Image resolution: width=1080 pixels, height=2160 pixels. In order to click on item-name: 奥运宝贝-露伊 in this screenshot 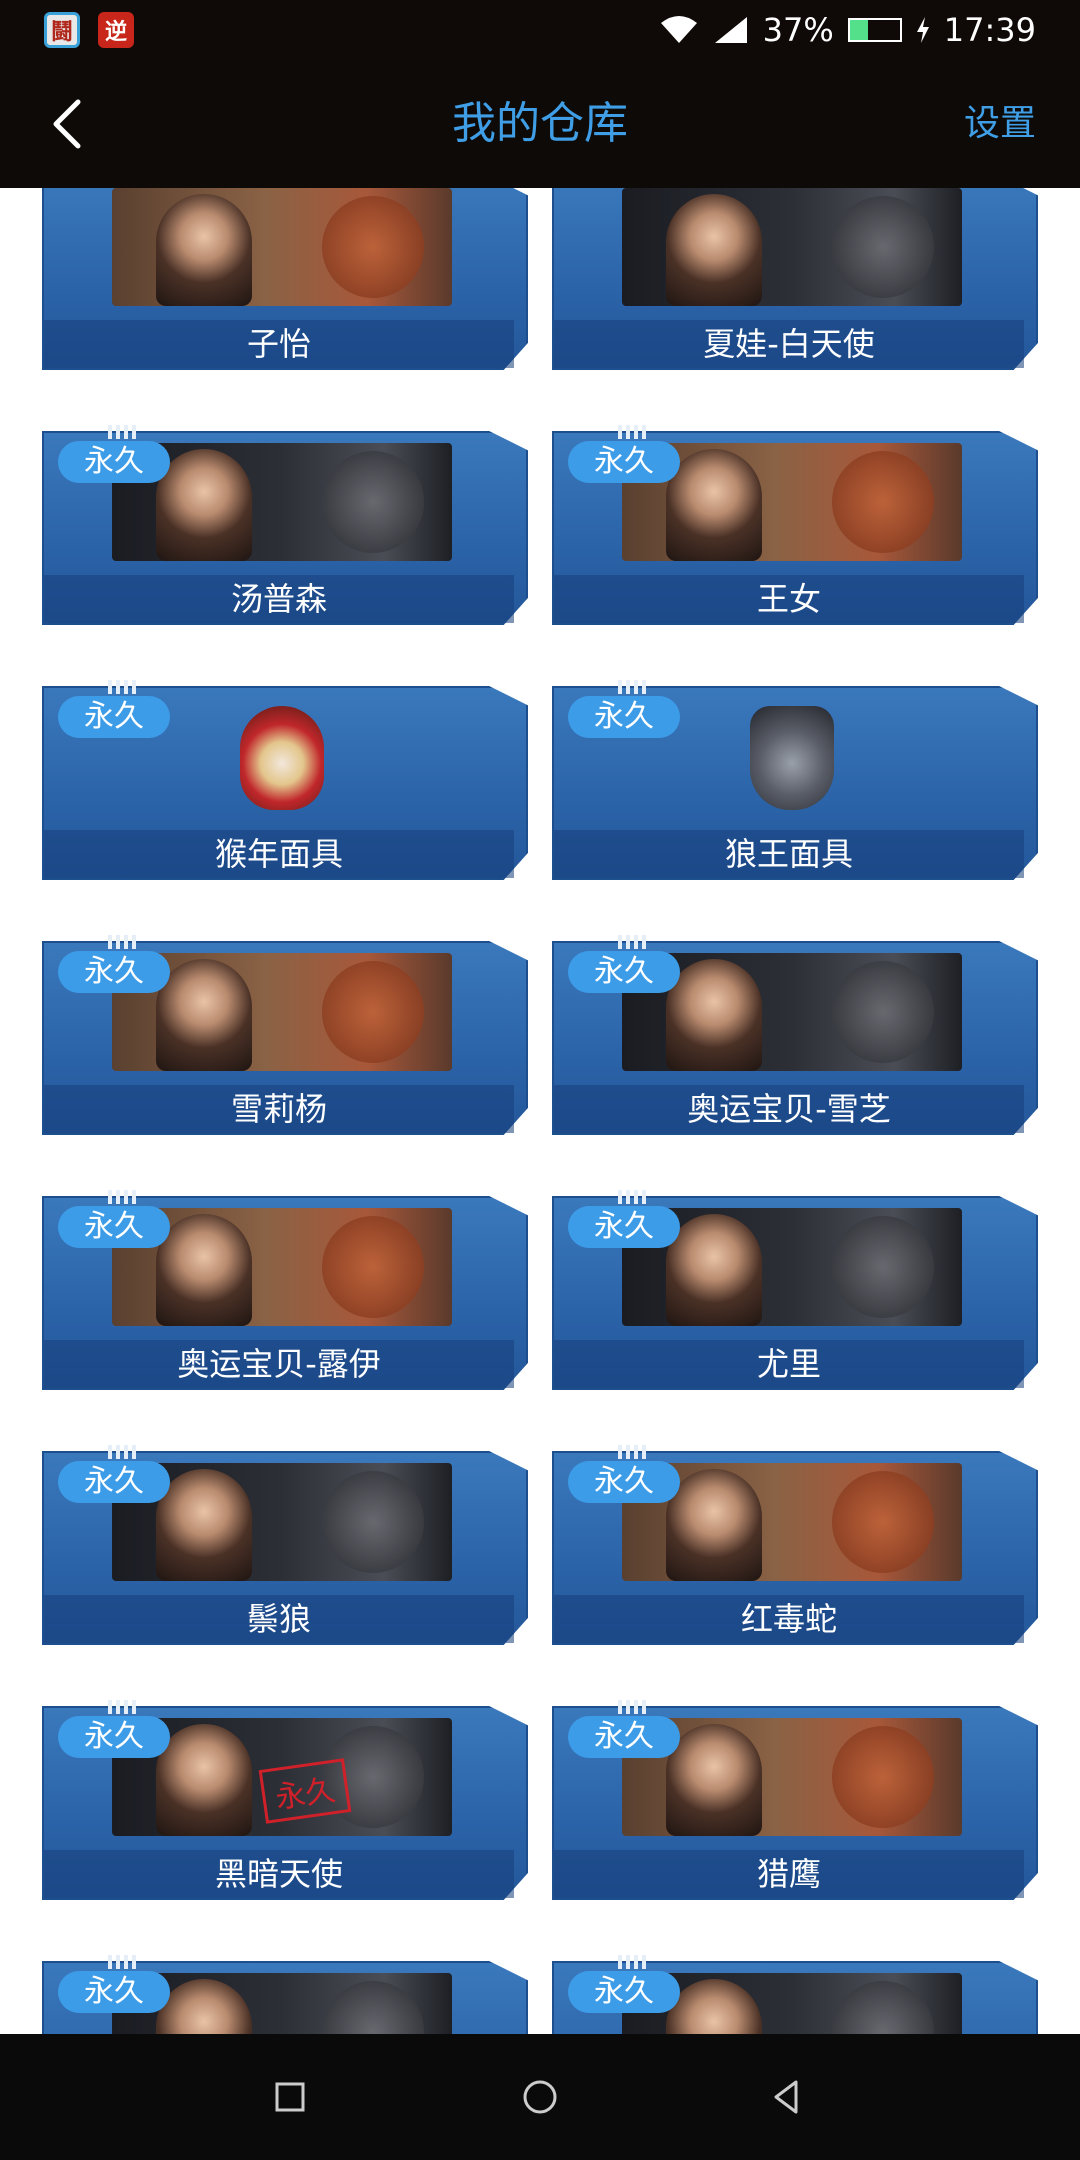, I will do `click(279, 1364)`.